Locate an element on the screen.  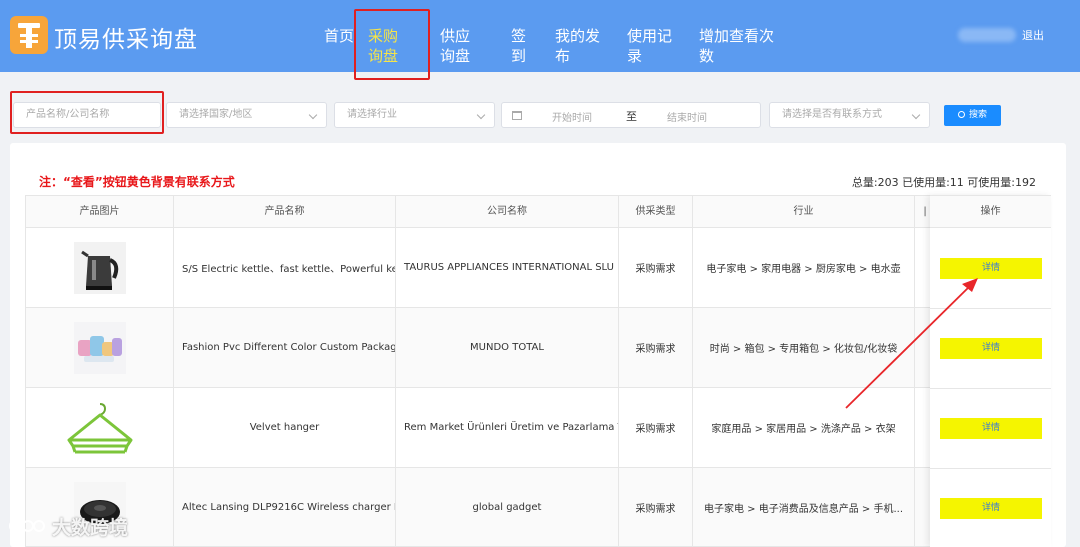
company-name: global gadget is located at coordinates (507, 507).